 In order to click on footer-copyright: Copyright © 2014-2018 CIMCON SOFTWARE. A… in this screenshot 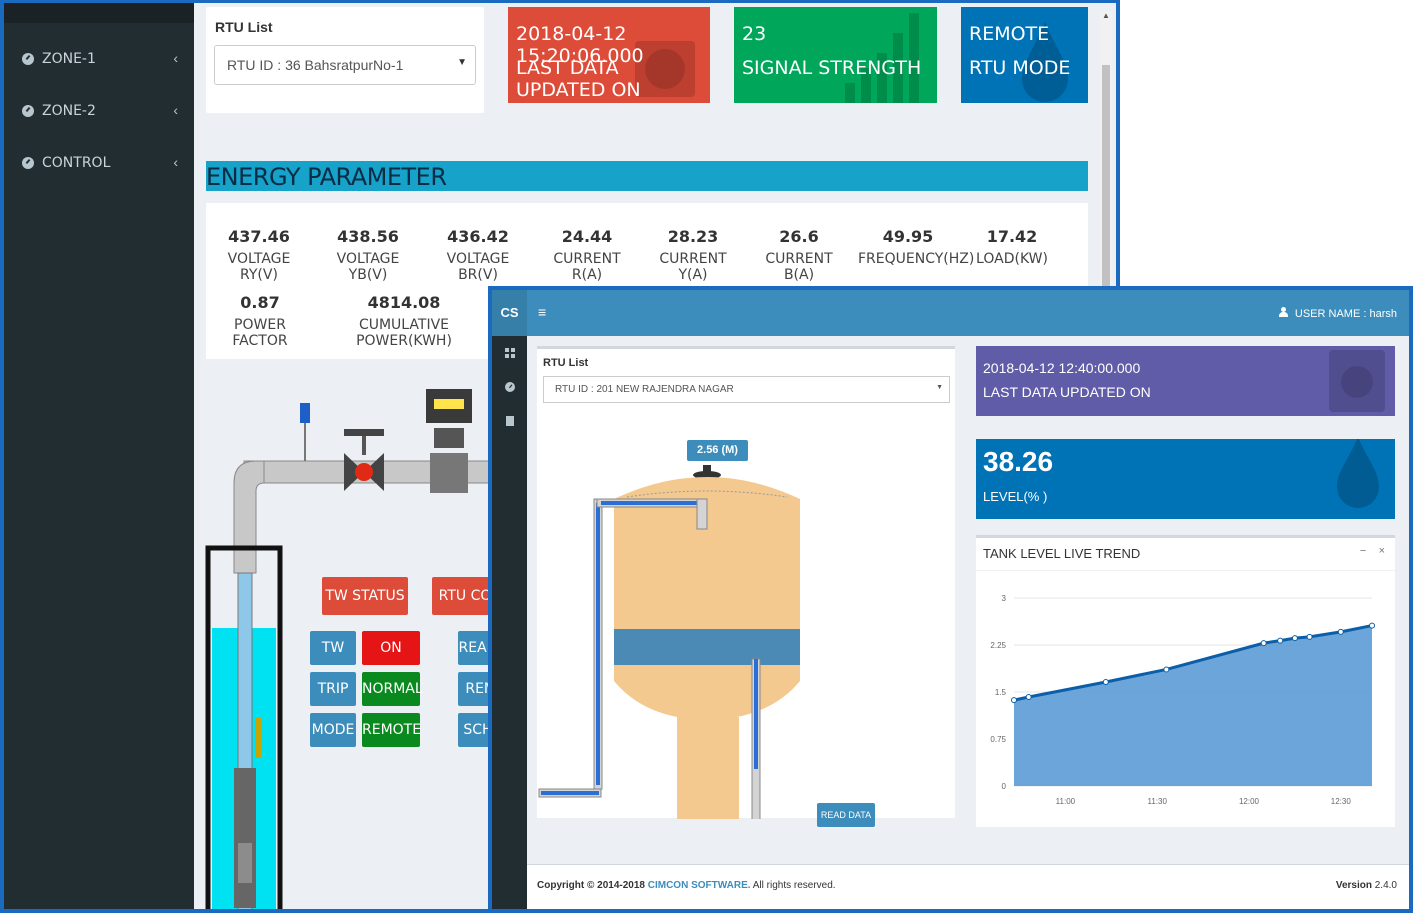, I will do `click(686, 885)`.